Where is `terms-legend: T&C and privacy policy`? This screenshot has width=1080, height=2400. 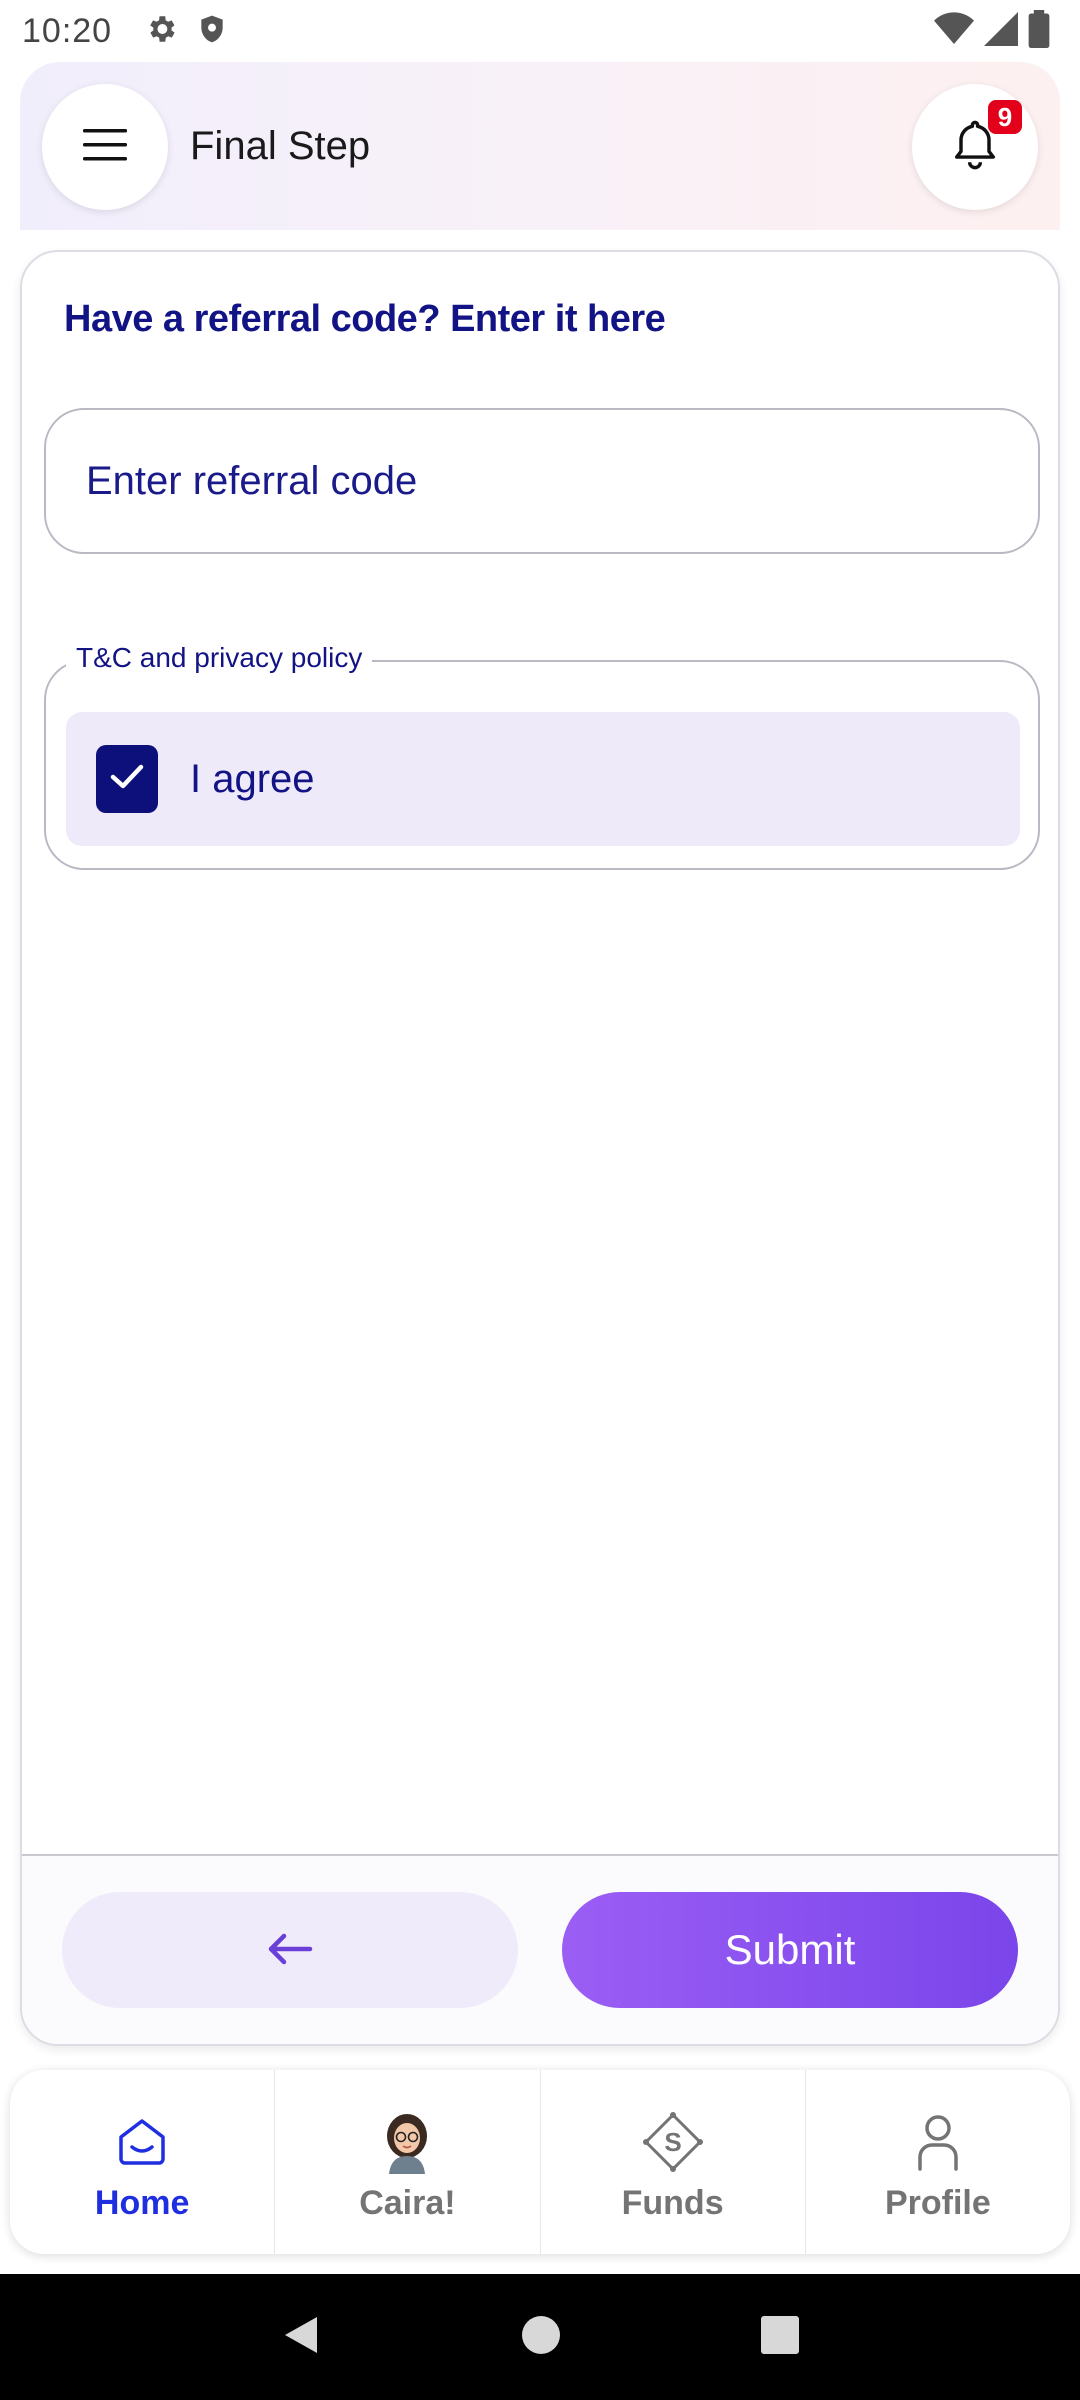 terms-legend: T&C and privacy policy is located at coordinates (219, 658).